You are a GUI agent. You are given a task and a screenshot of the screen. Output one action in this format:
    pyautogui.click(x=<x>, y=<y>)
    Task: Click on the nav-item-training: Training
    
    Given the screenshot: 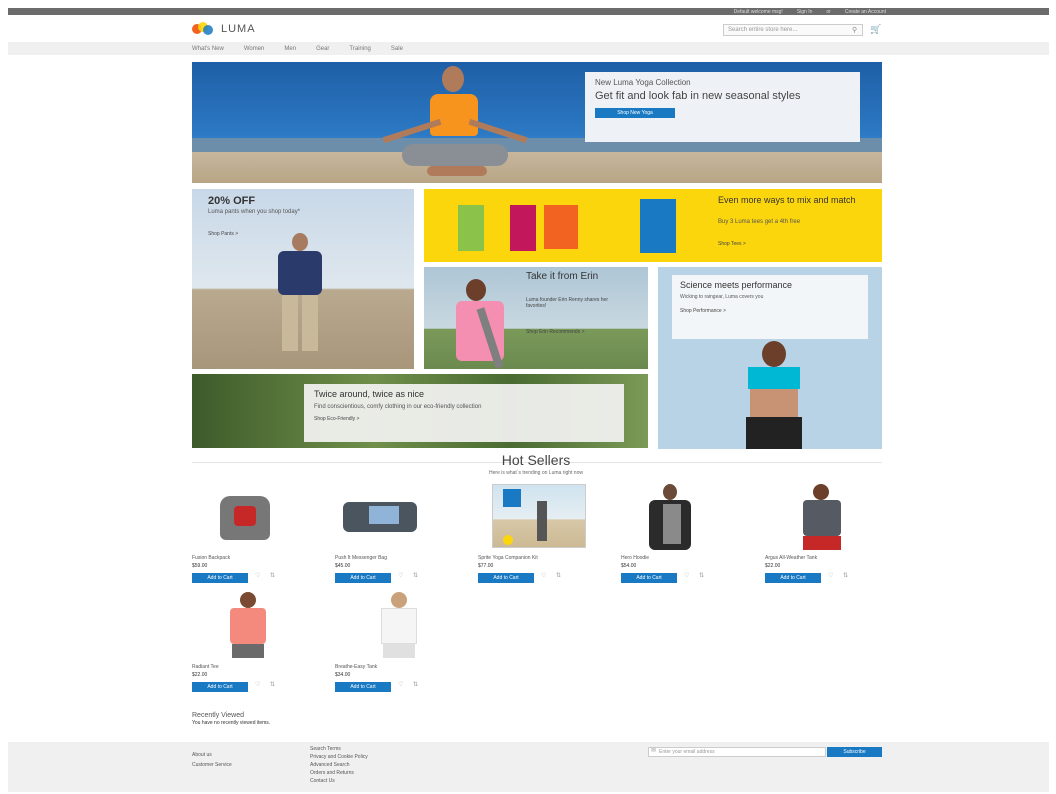 What is the action you would take?
    pyautogui.click(x=359, y=49)
    